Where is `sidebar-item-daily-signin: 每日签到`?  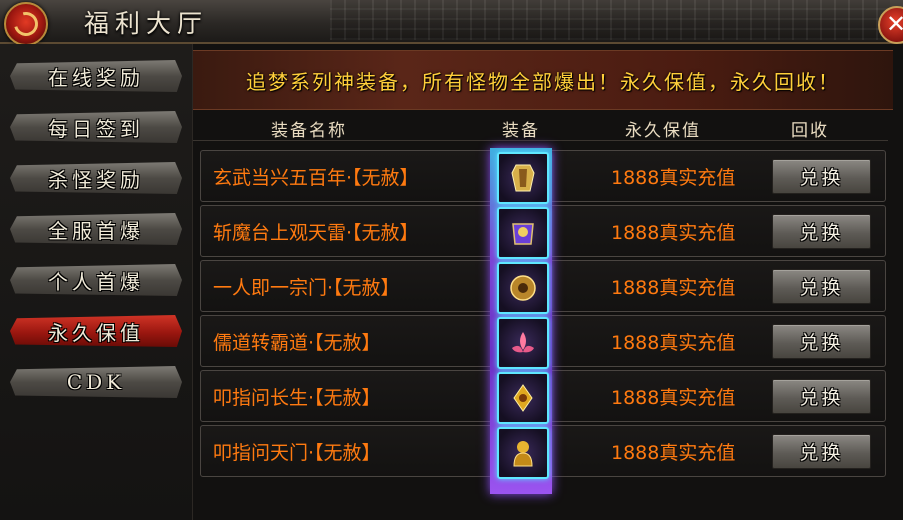 sidebar-item-daily-signin: 每日签到 is located at coordinates (96, 127).